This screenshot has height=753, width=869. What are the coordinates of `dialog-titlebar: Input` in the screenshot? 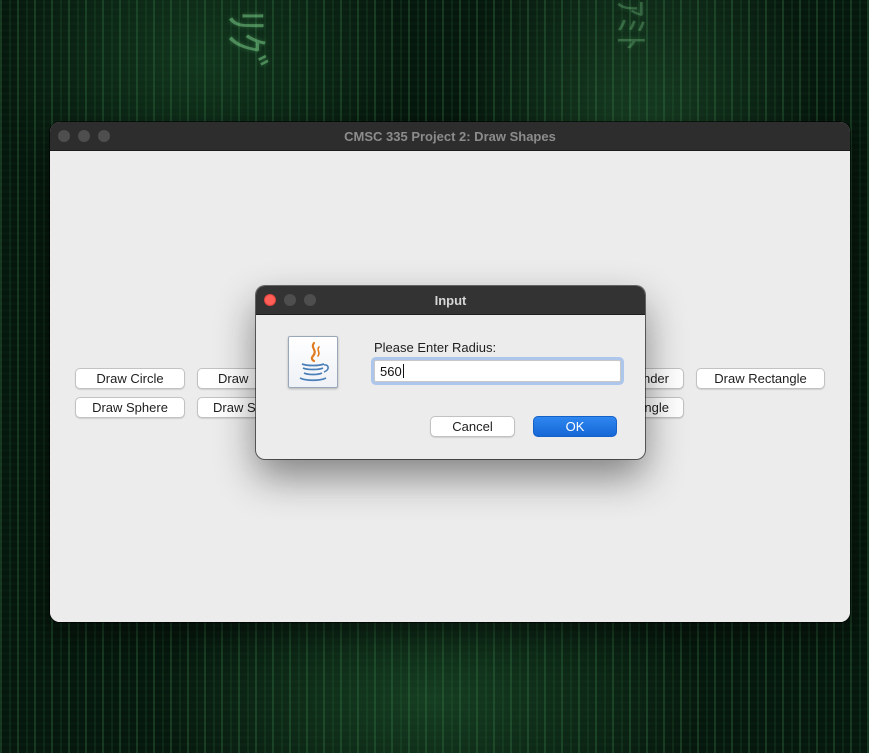 It's located at (450, 300).